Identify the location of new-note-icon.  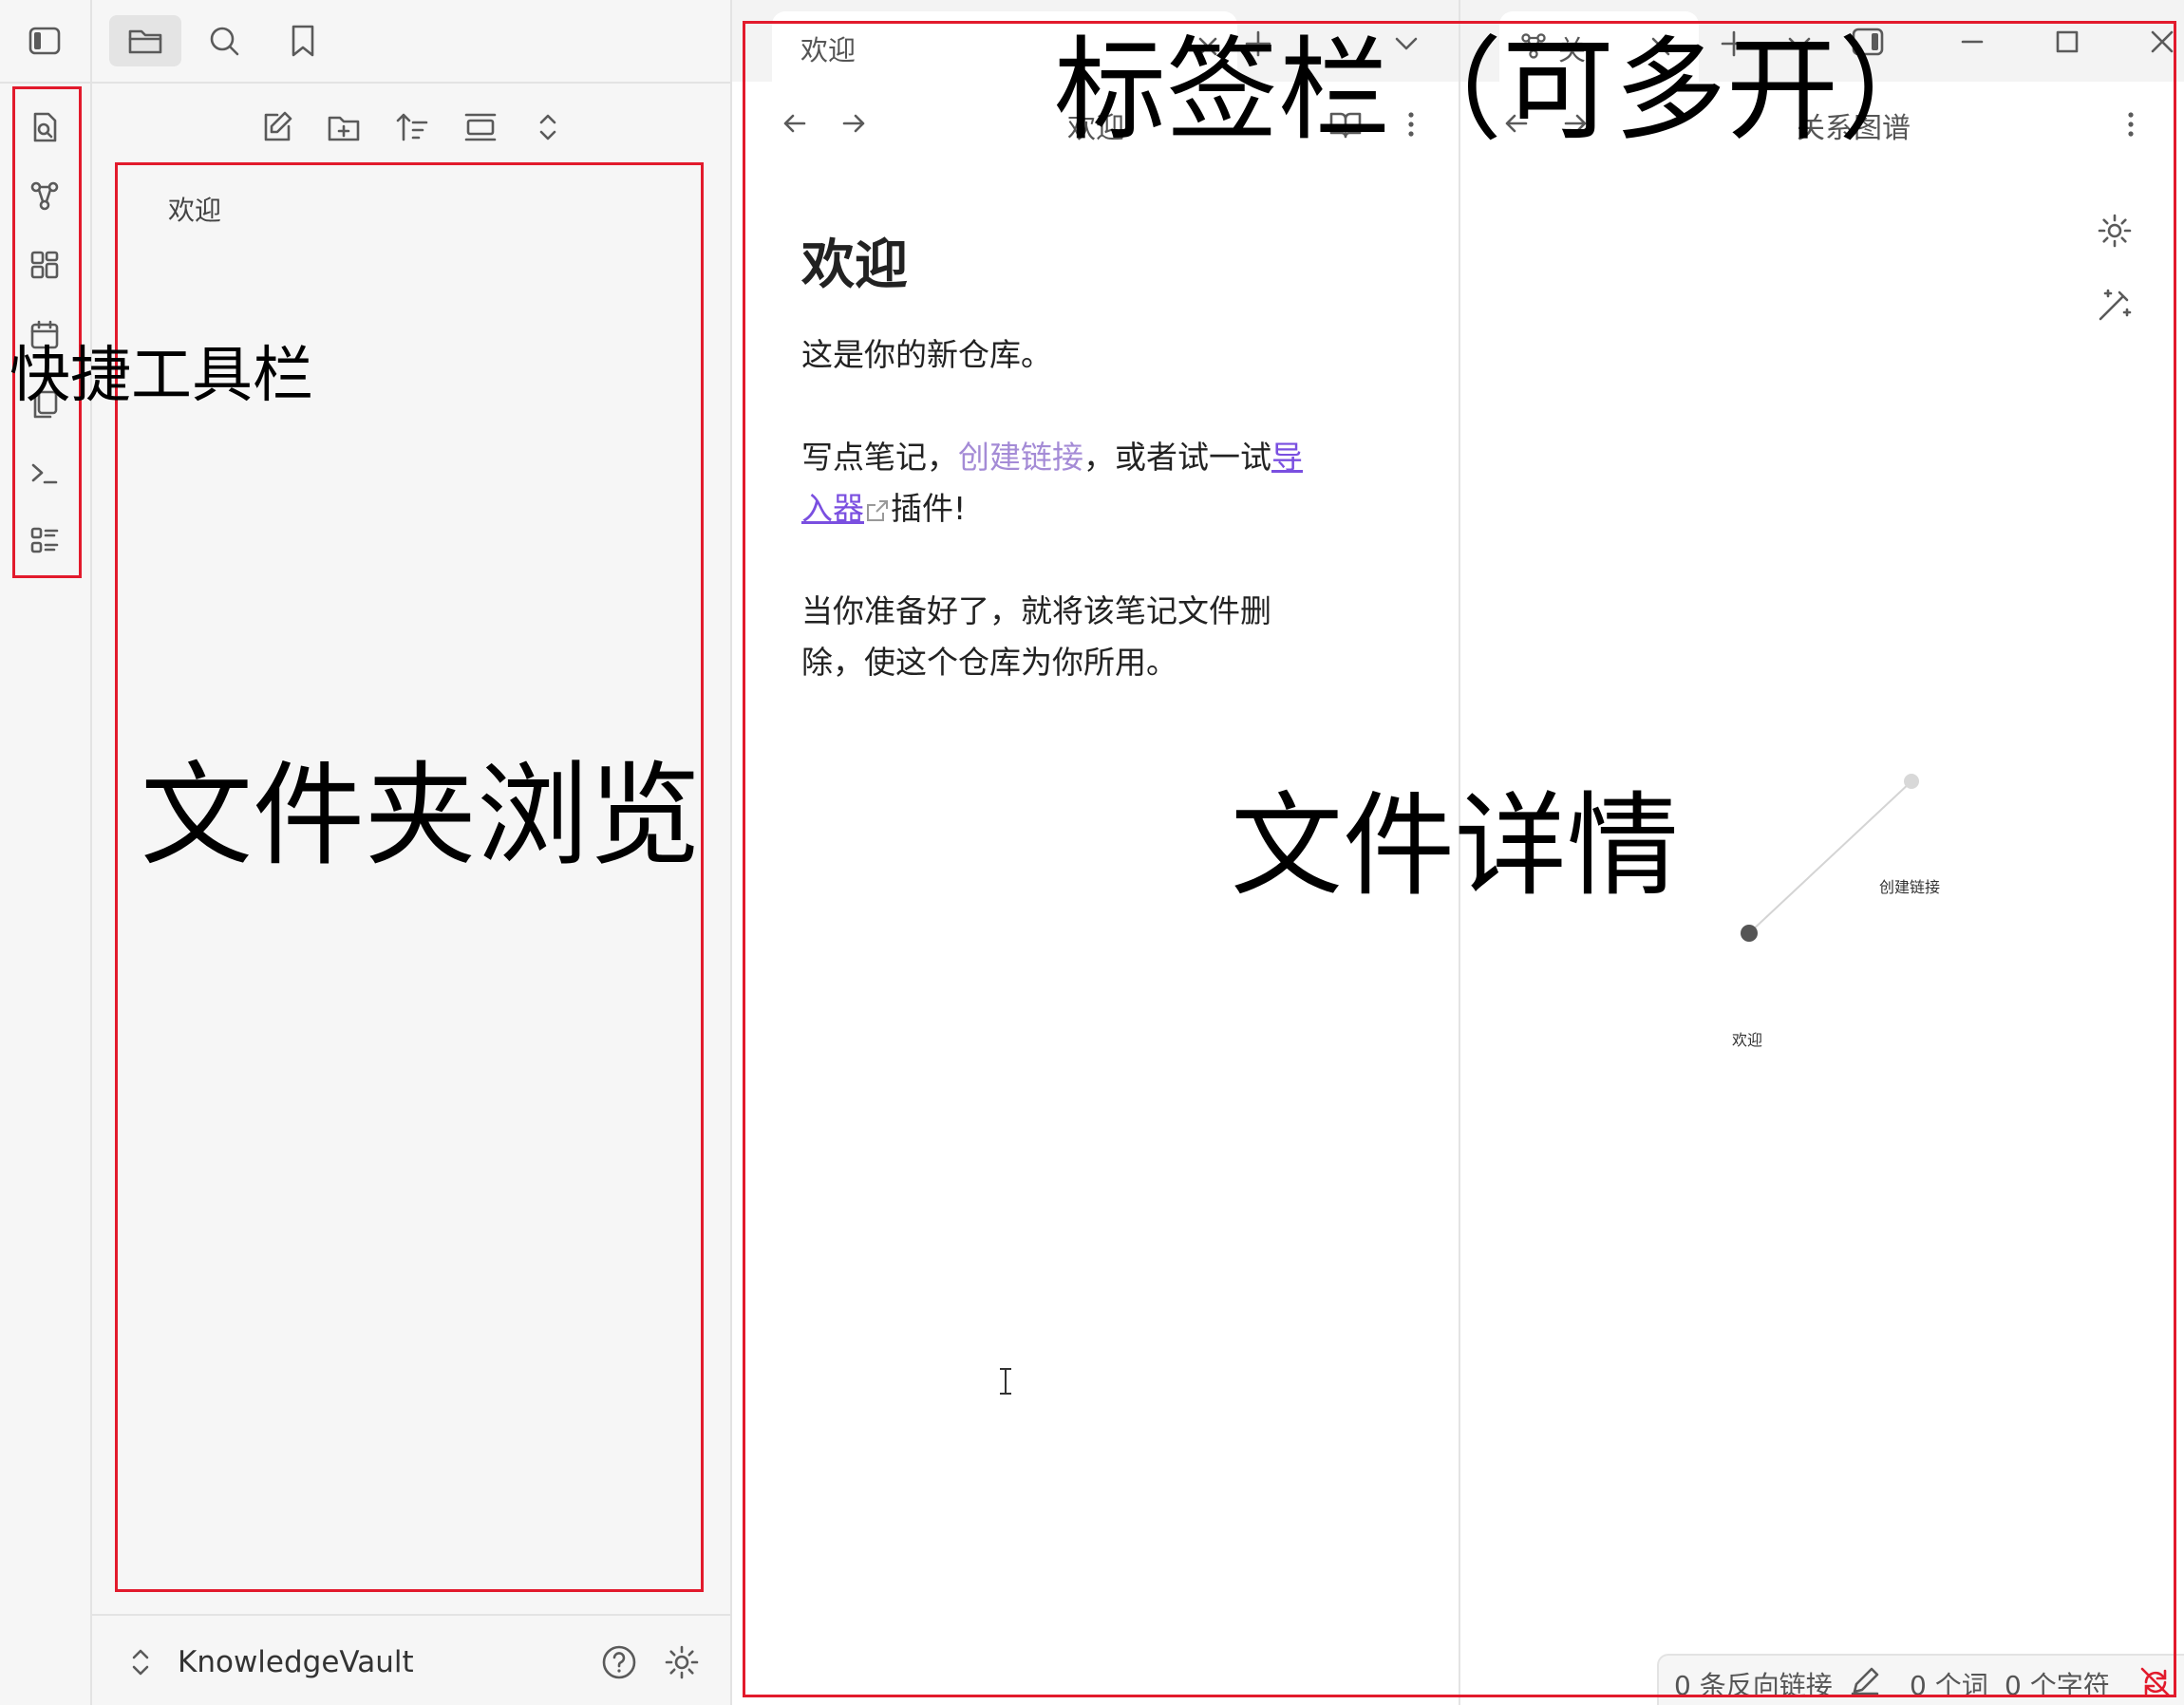
(278, 126).